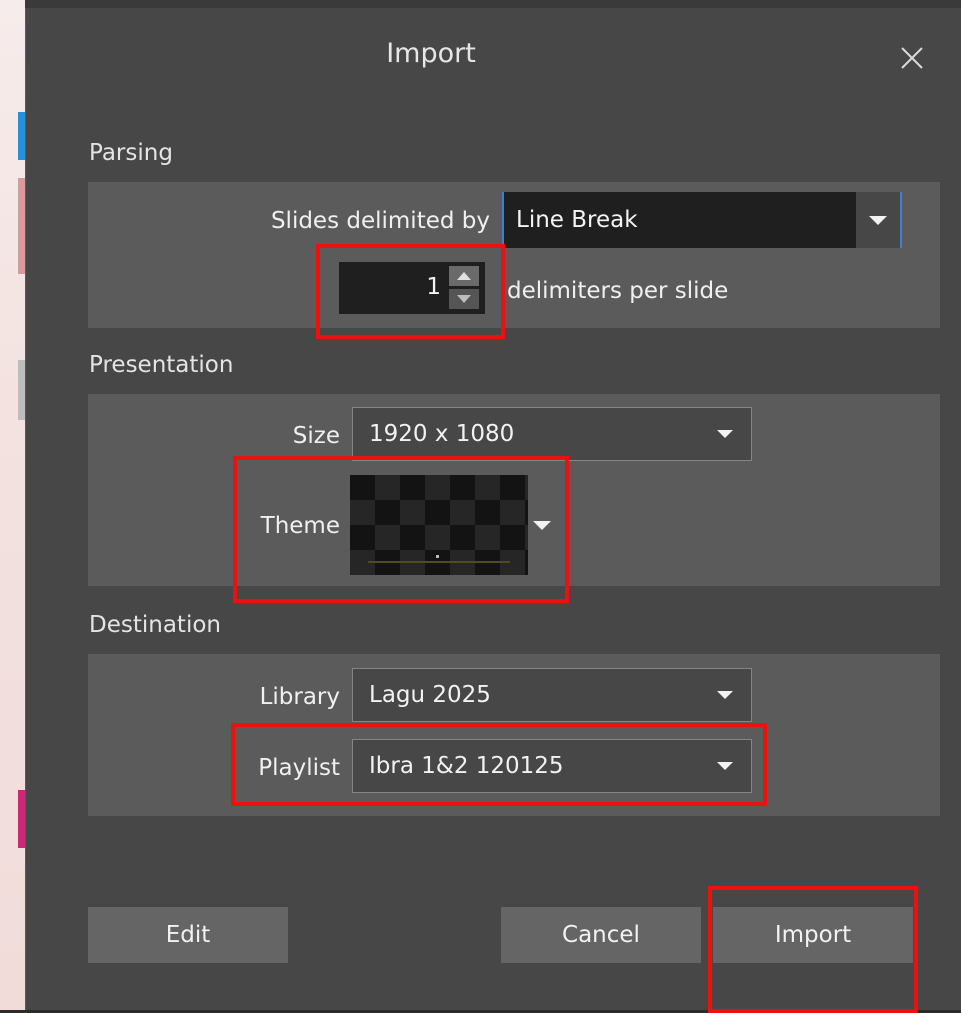  Describe the element at coordinates (493, 4) in the screenshot. I see `background-app-topbar` at that location.